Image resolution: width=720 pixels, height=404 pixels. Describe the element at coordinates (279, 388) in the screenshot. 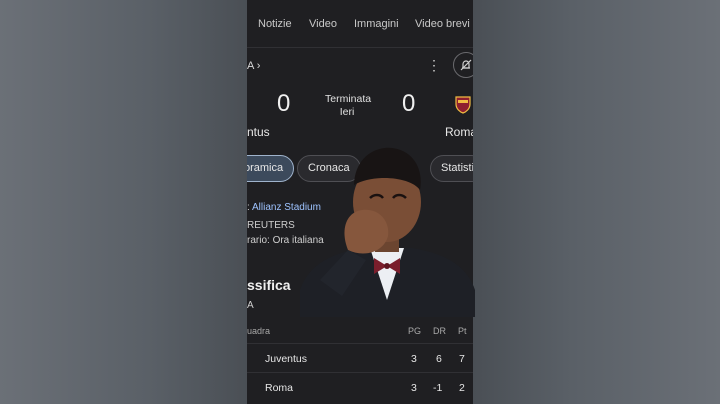

I see `row-team: Roma` at that location.